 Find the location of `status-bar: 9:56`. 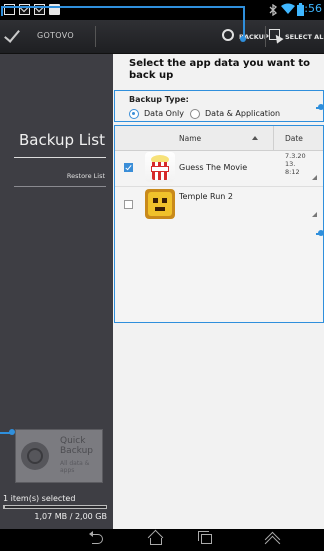

status-bar: 9:56 is located at coordinates (162, 10).